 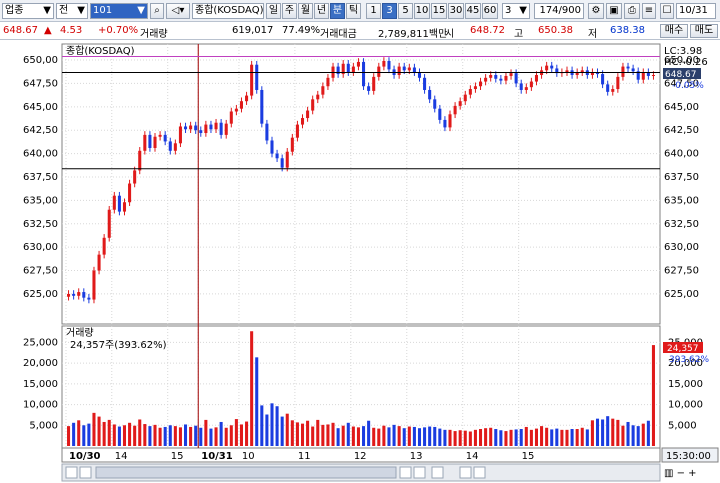 What do you see at coordinates (28, 11) in the screenshot?
I see `market-select: 업종 ▼` at bounding box center [28, 11].